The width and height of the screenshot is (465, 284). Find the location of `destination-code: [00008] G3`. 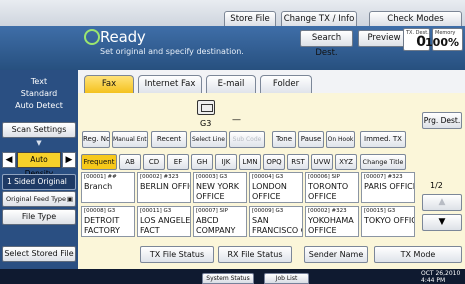

destination-code: [00008] G3 is located at coordinates (100, 211).